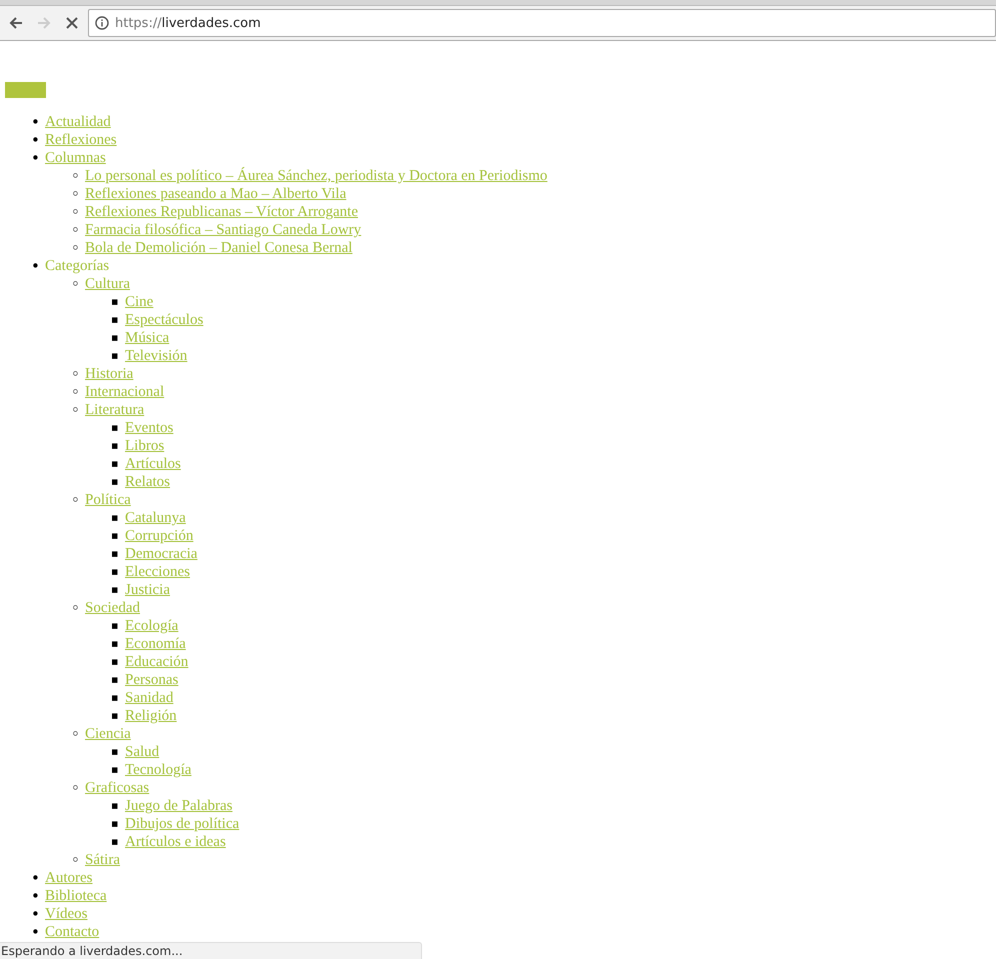  Describe the element at coordinates (215, 194) in the screenshot. I see `menu-link: Reflexiones paseando a Mao – Alberto Vila` at that location.